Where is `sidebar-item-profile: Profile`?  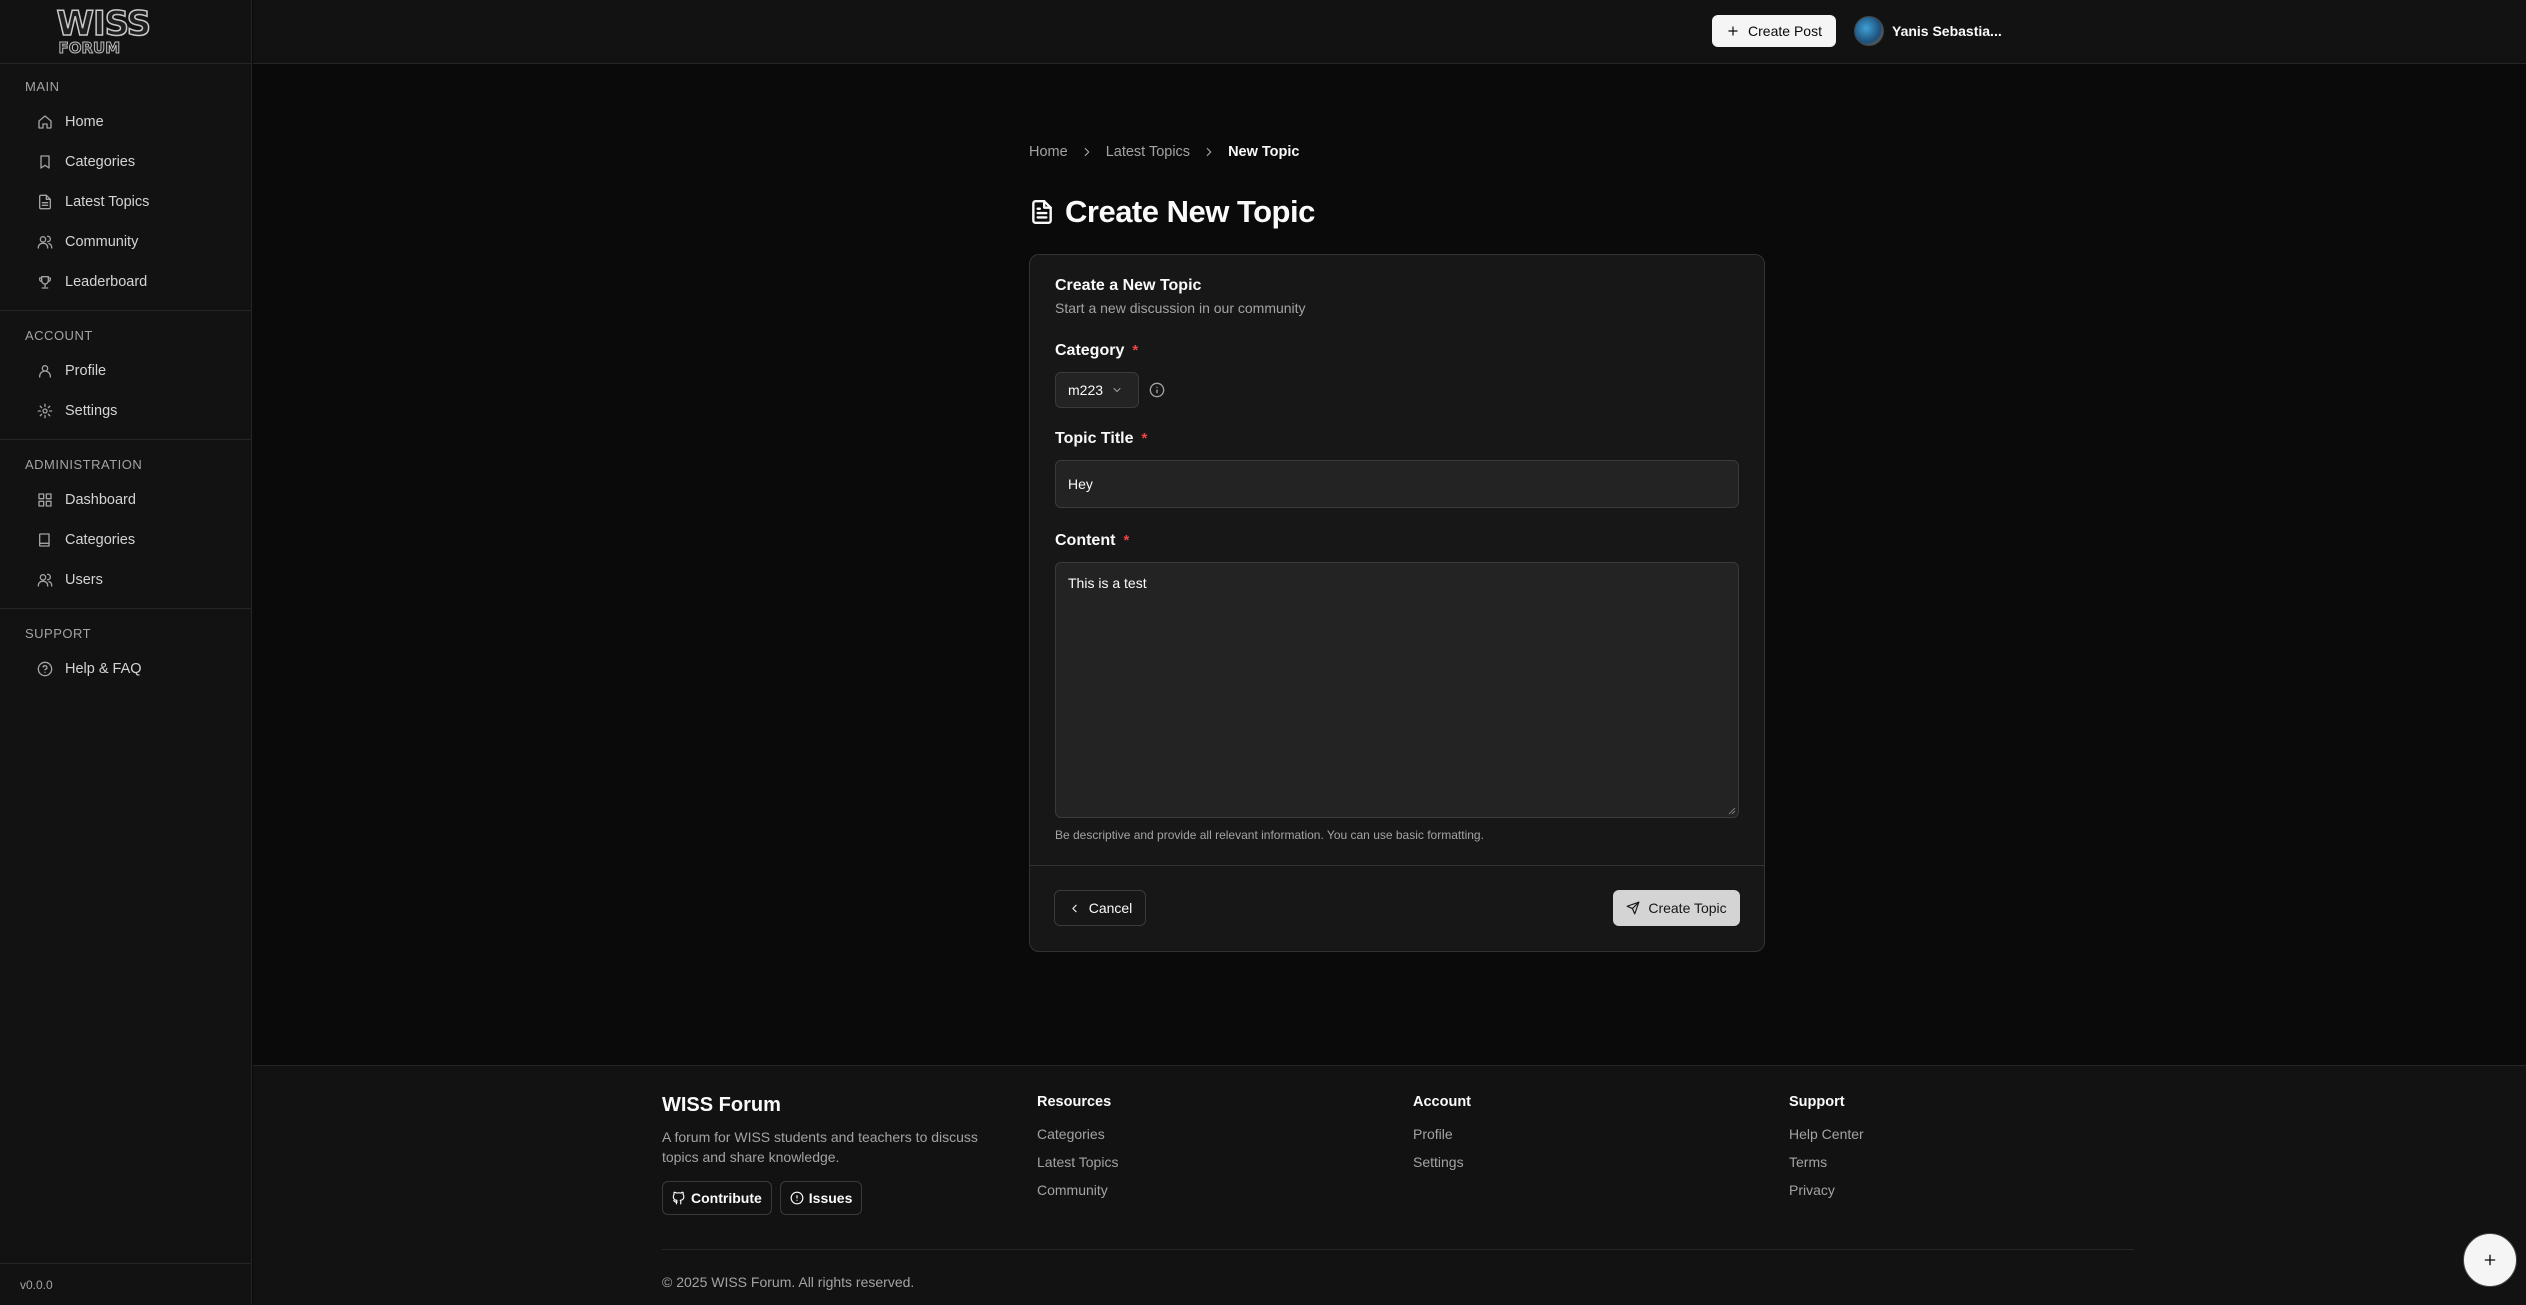
sidebar-item-profile: Profile is located at coordinates (125, 371).